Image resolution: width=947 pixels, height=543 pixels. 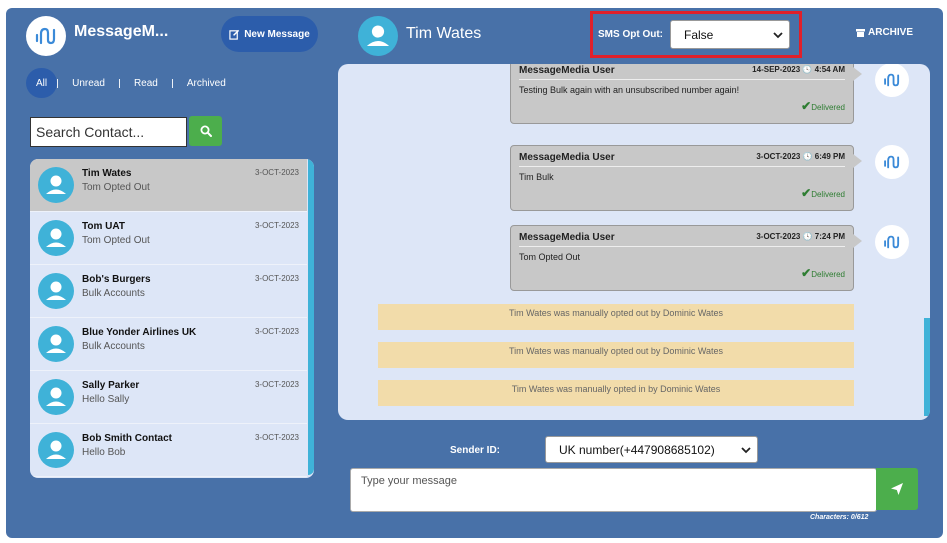 I want to click on character-count: Characters: 0/612, so click(x=839, y=517).